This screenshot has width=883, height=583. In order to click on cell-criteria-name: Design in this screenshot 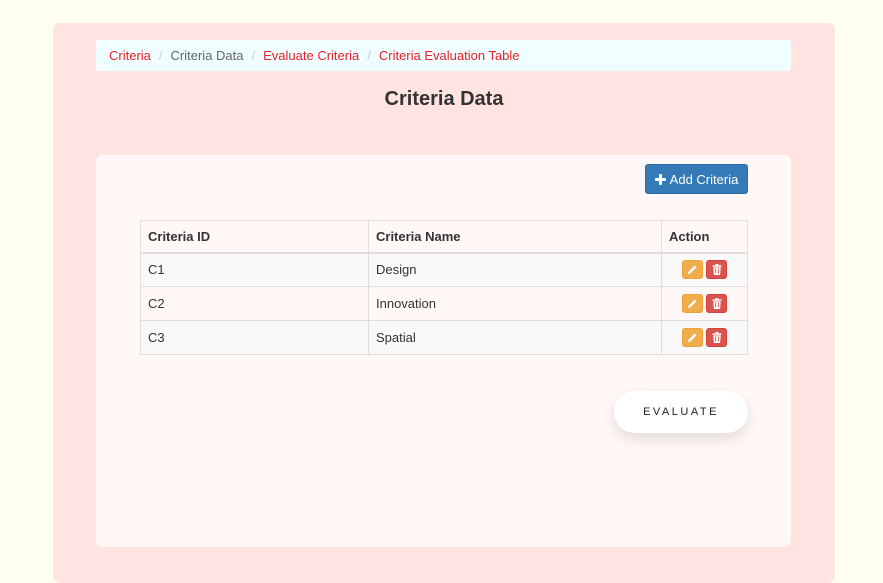, I will do `click(515, 269)`.